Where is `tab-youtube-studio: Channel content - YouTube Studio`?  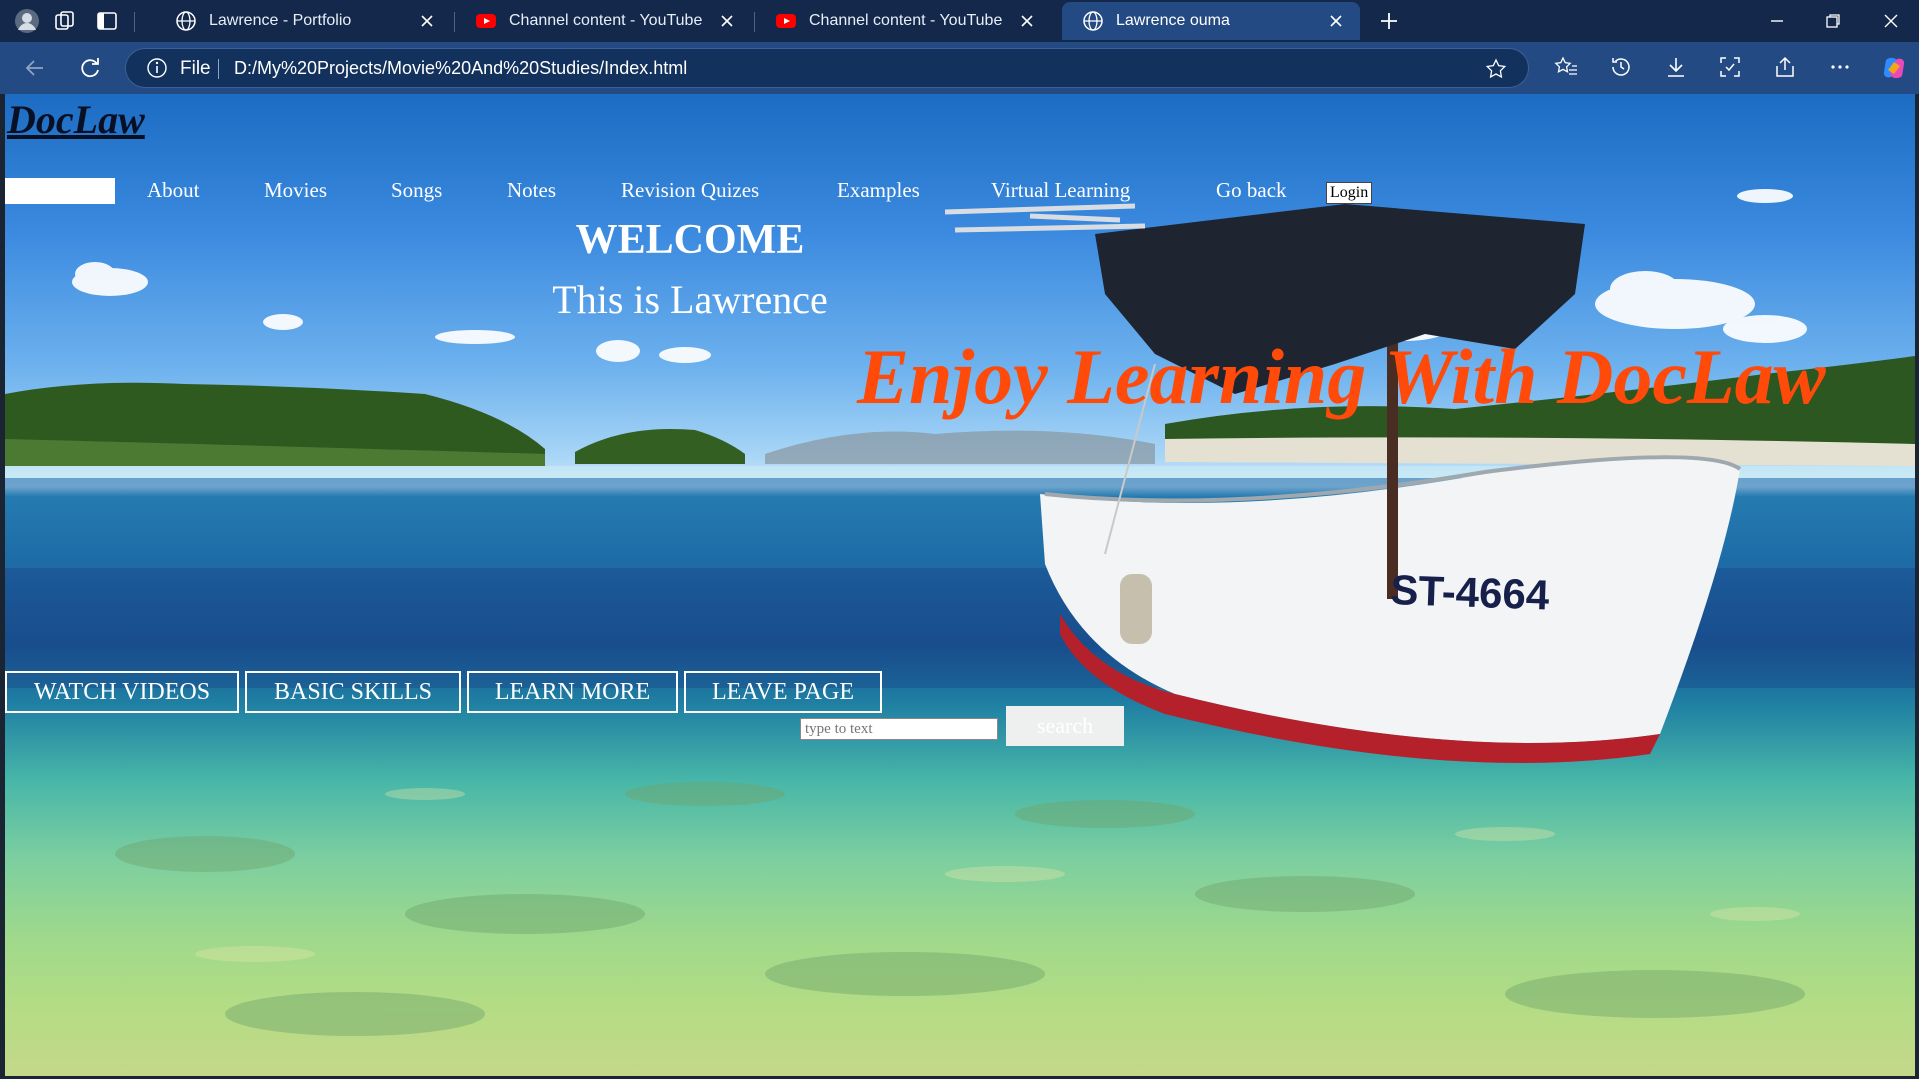 tab-youtube-studio: Channel content - YouTube Studio is located at coordinates (603, 21).